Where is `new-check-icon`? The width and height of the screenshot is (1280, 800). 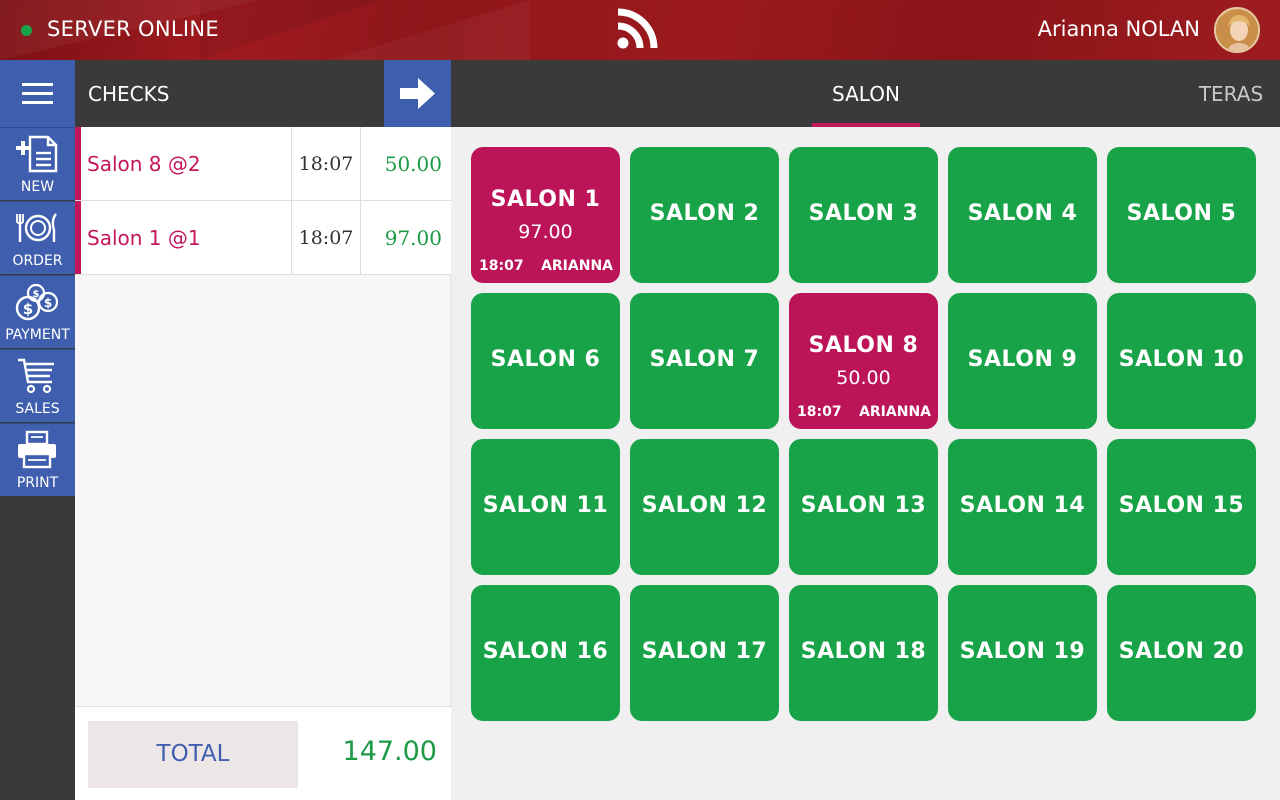
new-check-icon is located at coordinates (37, 154).